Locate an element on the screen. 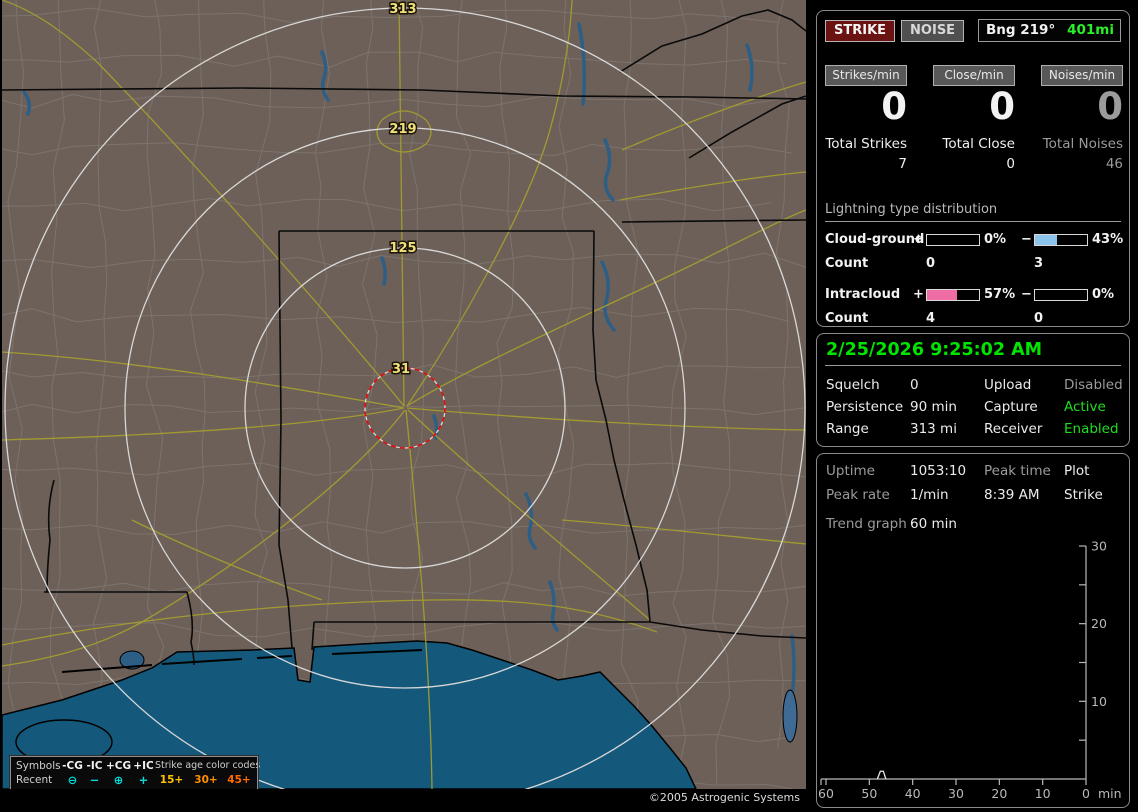 Image resolution: width=1138 pixels, height=812 pixels. total-noises-value: 46 is located at coordinates (1114, 164).